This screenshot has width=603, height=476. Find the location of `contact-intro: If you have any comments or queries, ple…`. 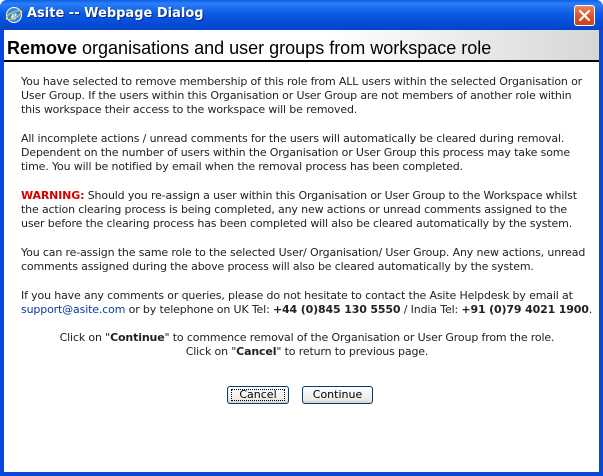

contact-intro: If you have any comments or queries, ple… is located at coordinates (297, 295).